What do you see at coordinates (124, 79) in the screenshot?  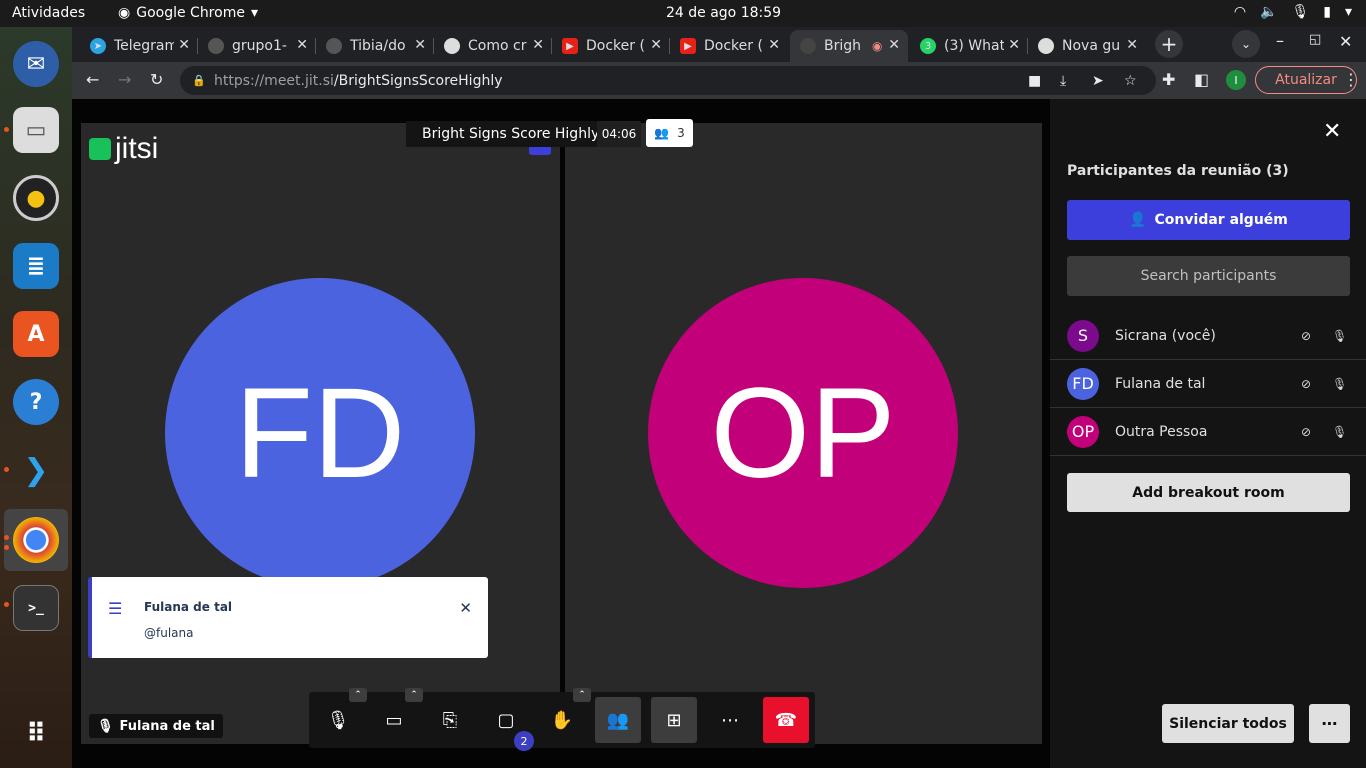 I see `forward-button: →` at bounding box center [124, 79].